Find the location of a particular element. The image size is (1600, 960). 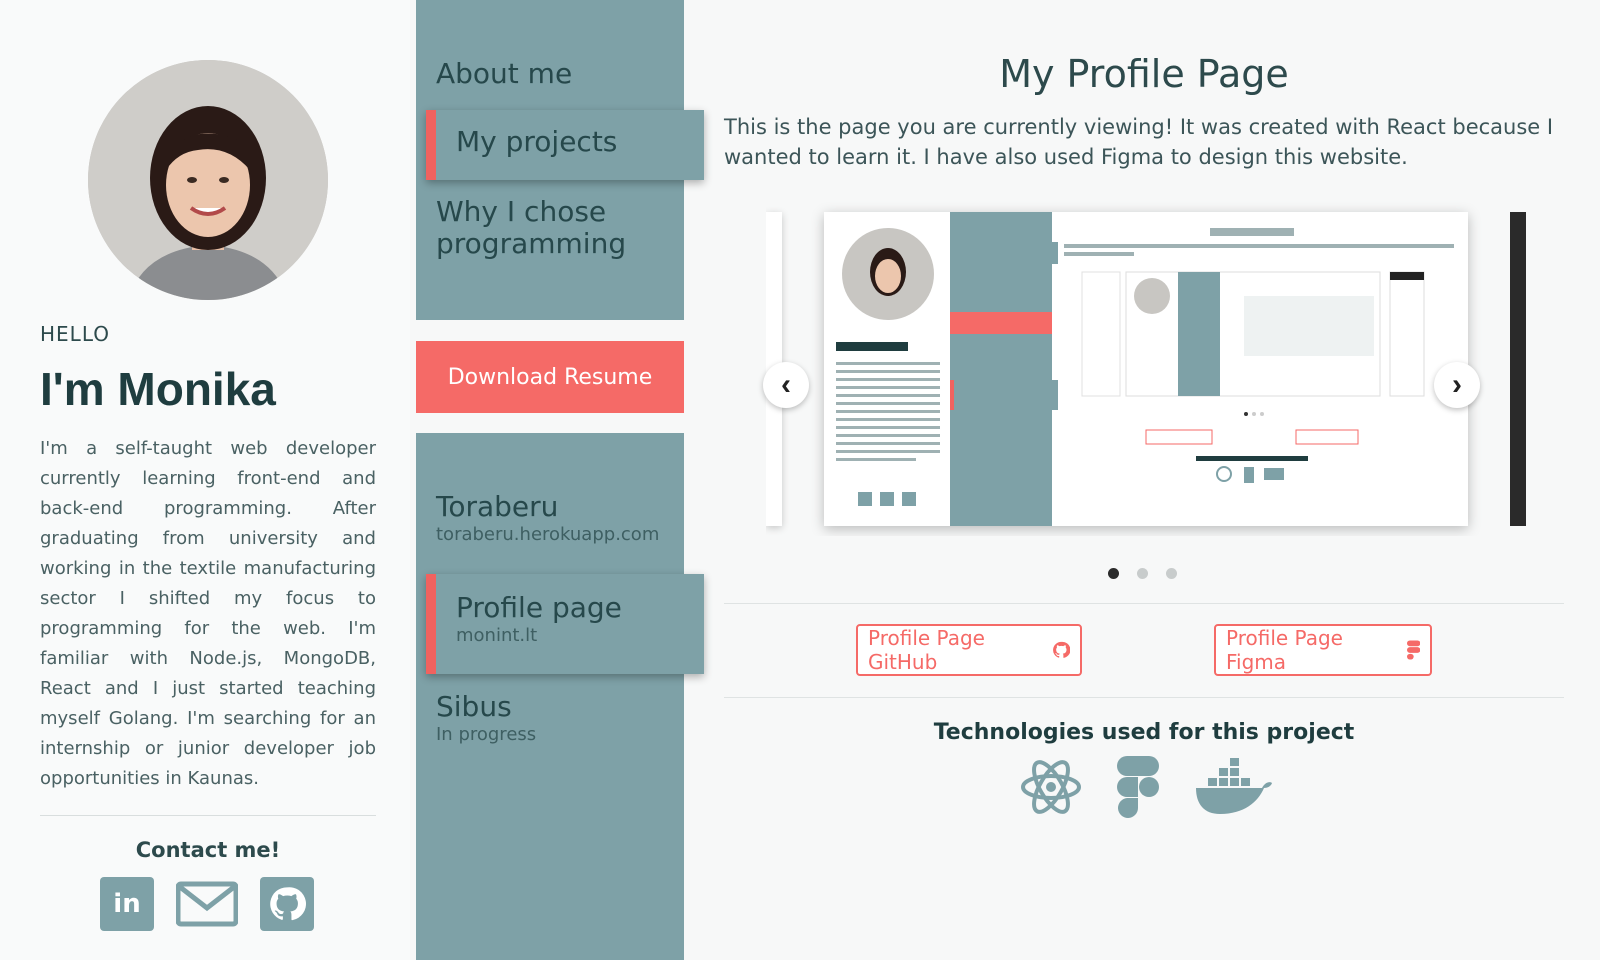

nav-about-me: About me is located at coordinates (504, 74).